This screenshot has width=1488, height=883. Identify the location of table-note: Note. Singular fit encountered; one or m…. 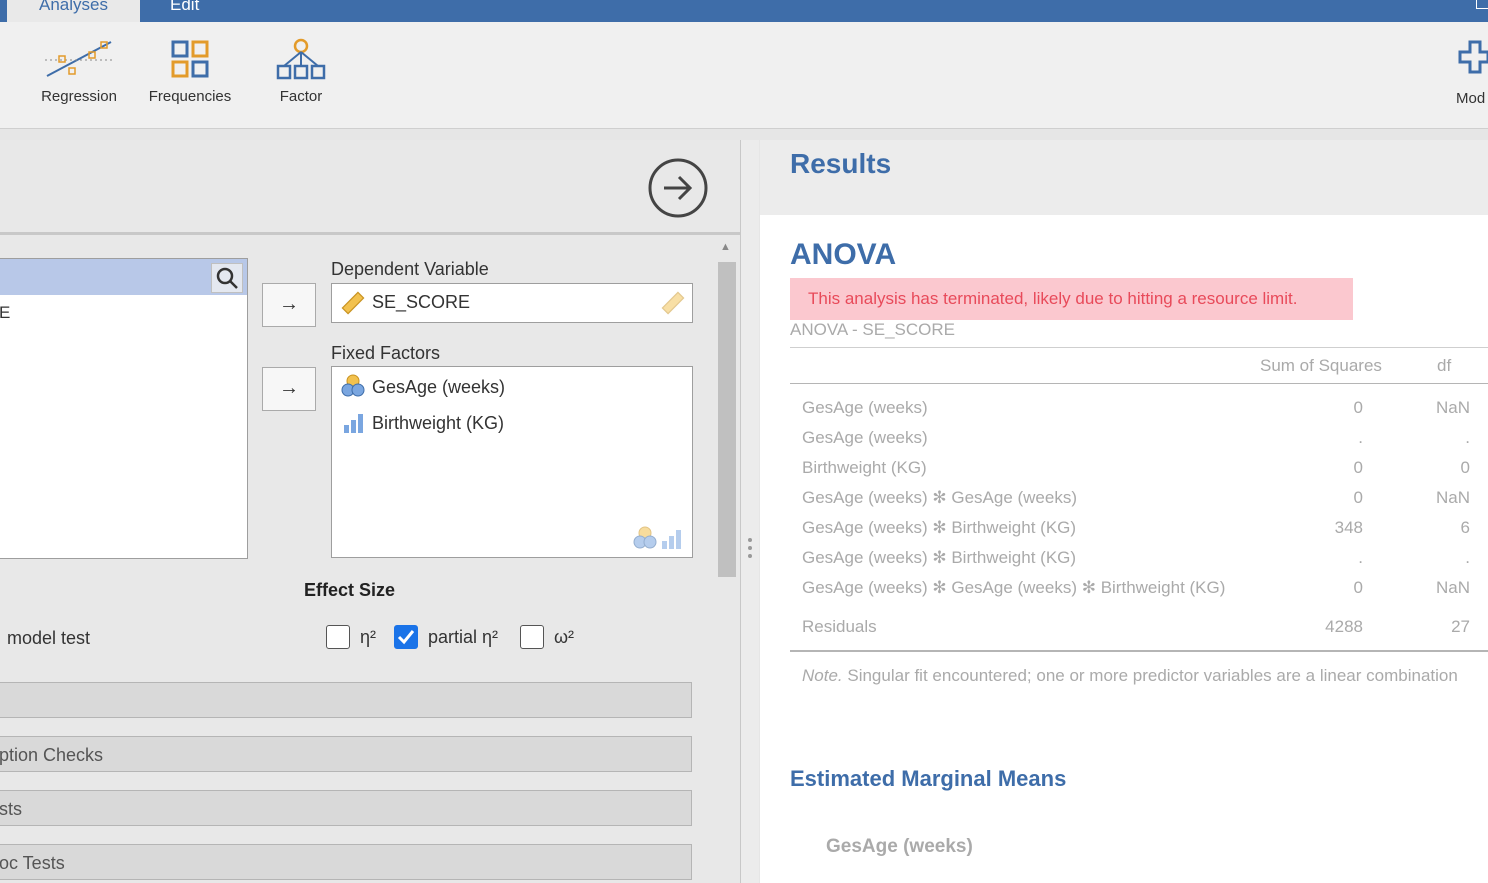
(1130, 676).